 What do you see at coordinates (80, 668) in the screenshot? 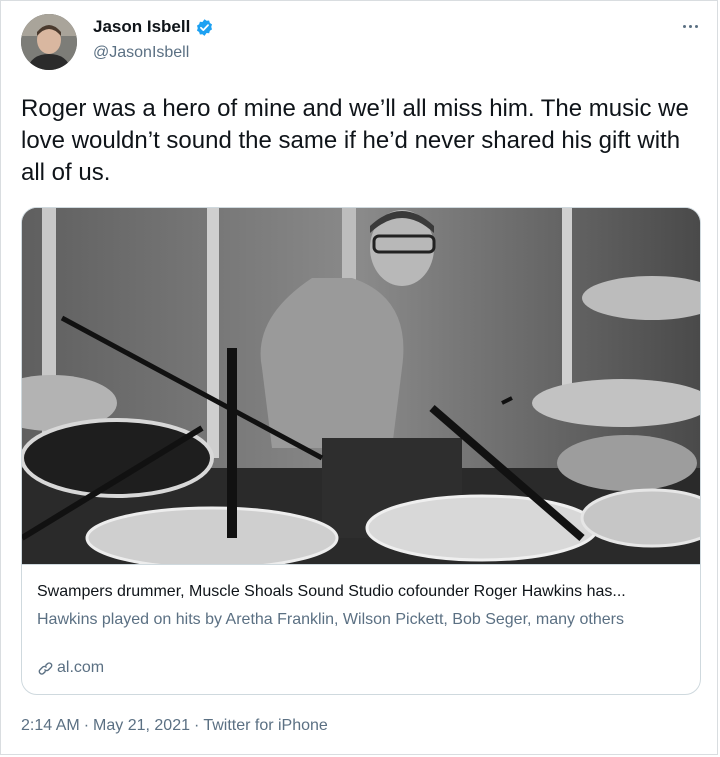
I see `card-domain-text: al.com` at bounding box center [80, 668].